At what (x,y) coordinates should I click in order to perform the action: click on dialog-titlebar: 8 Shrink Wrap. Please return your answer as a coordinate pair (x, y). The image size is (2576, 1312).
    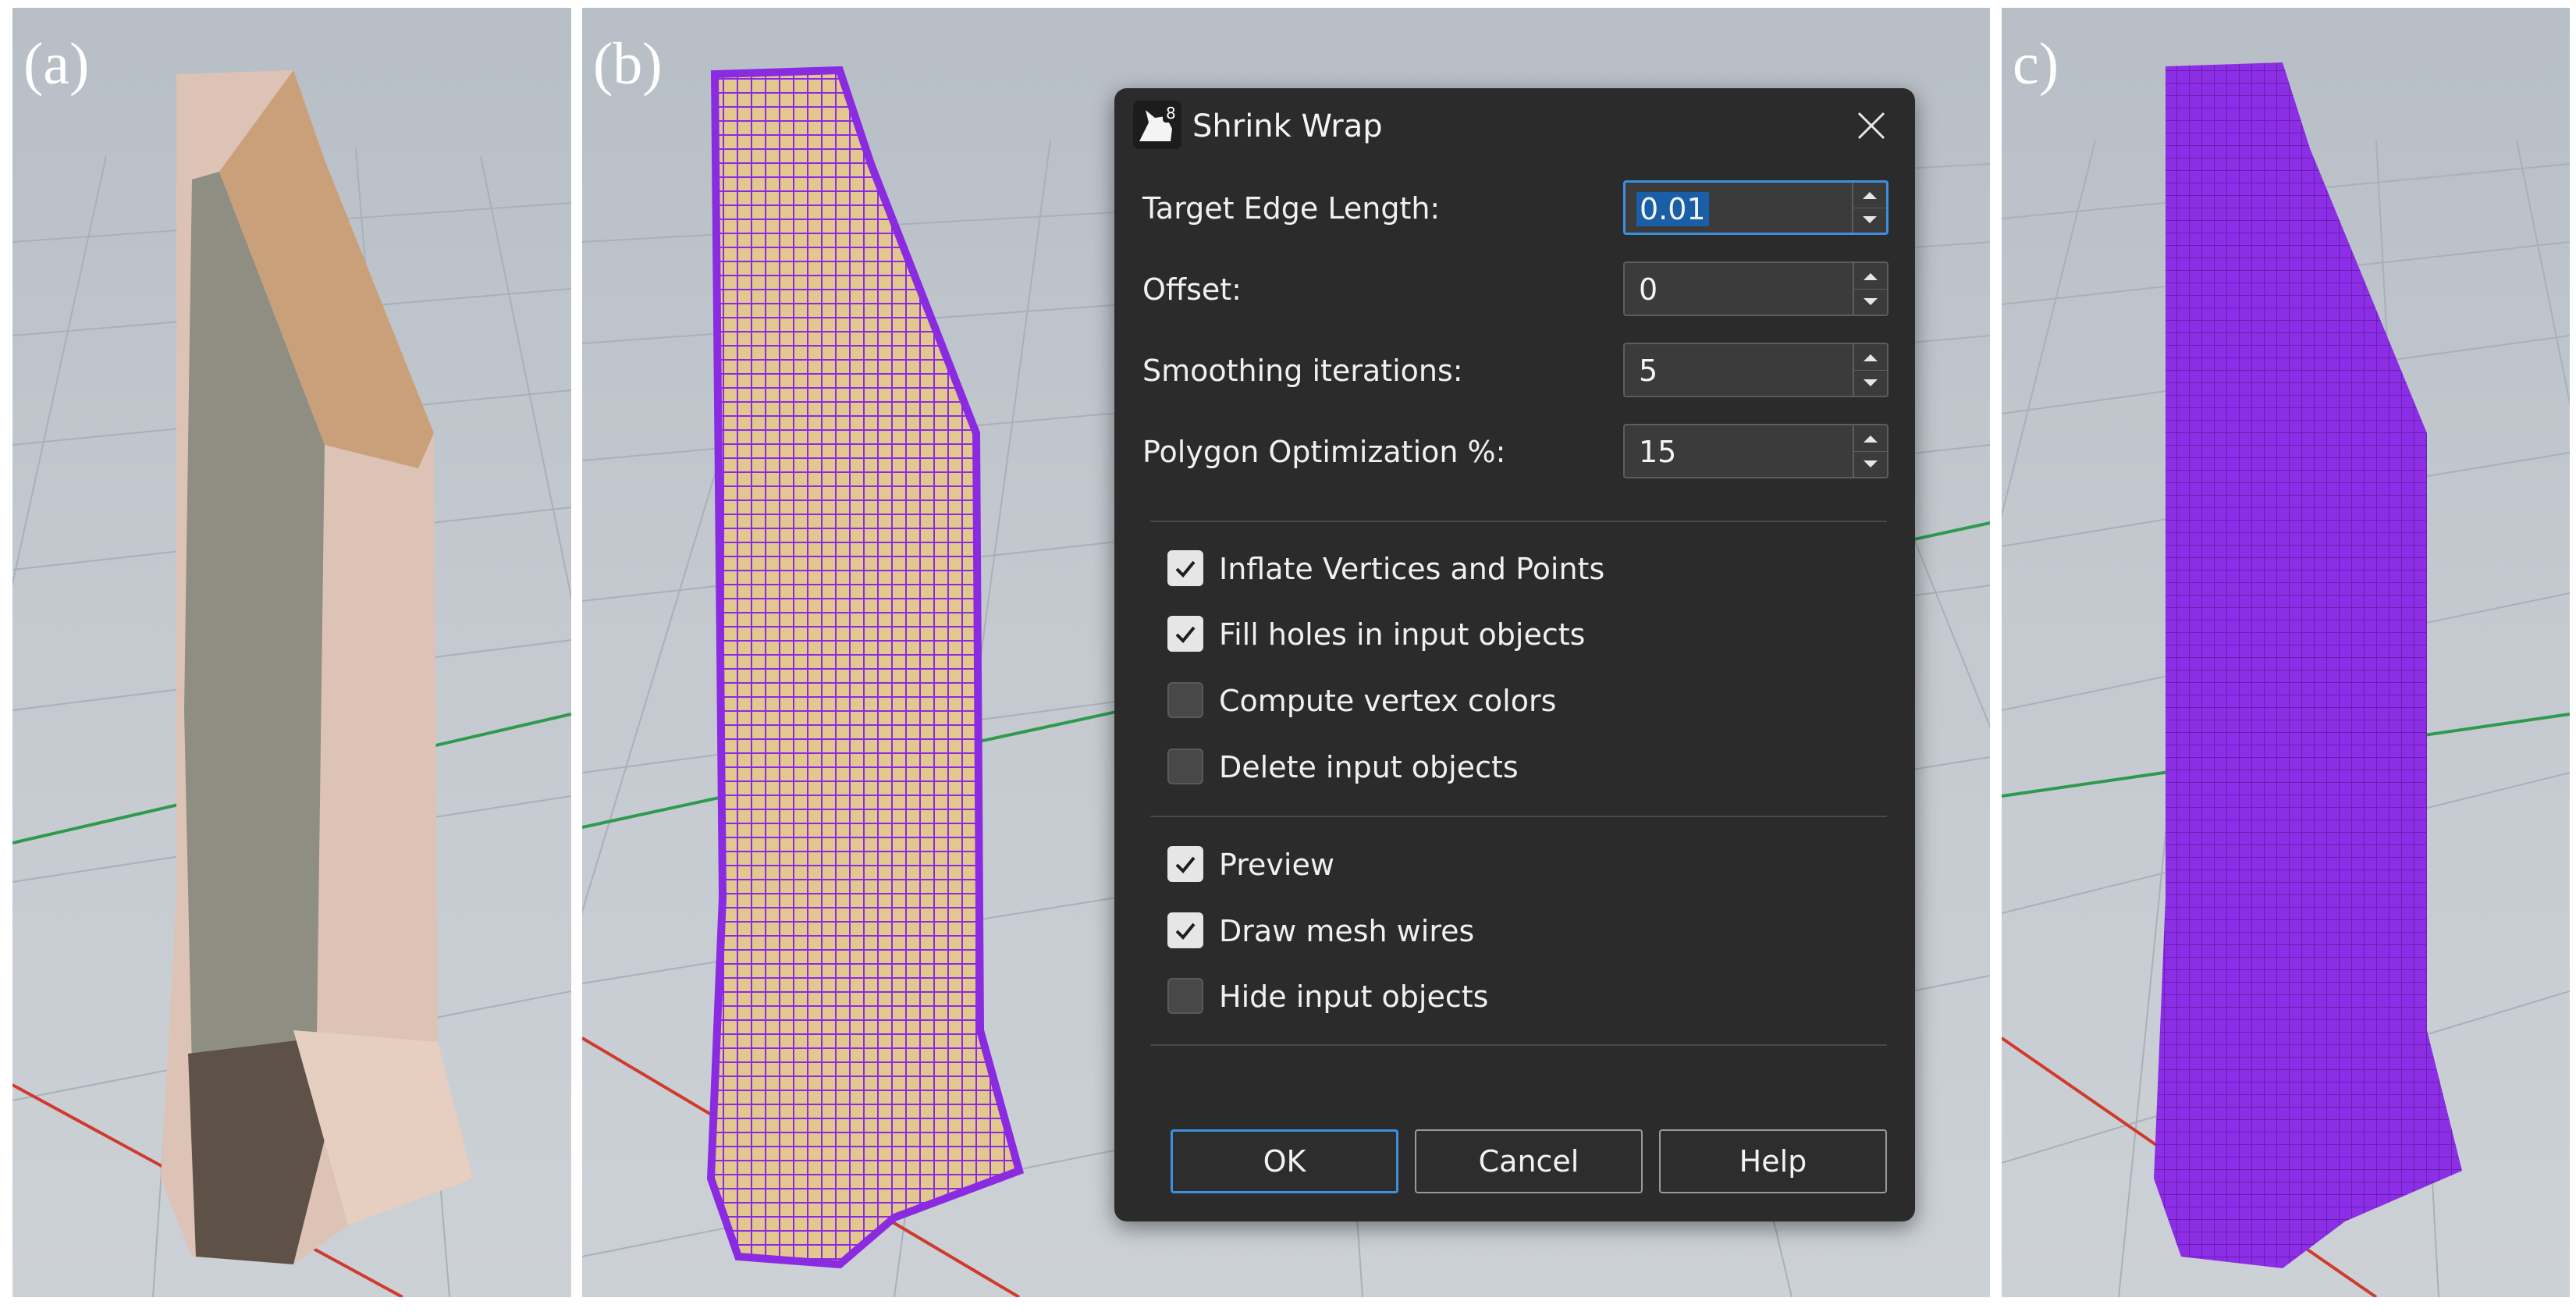
    Looking at the image, I should click on (1515, 128).